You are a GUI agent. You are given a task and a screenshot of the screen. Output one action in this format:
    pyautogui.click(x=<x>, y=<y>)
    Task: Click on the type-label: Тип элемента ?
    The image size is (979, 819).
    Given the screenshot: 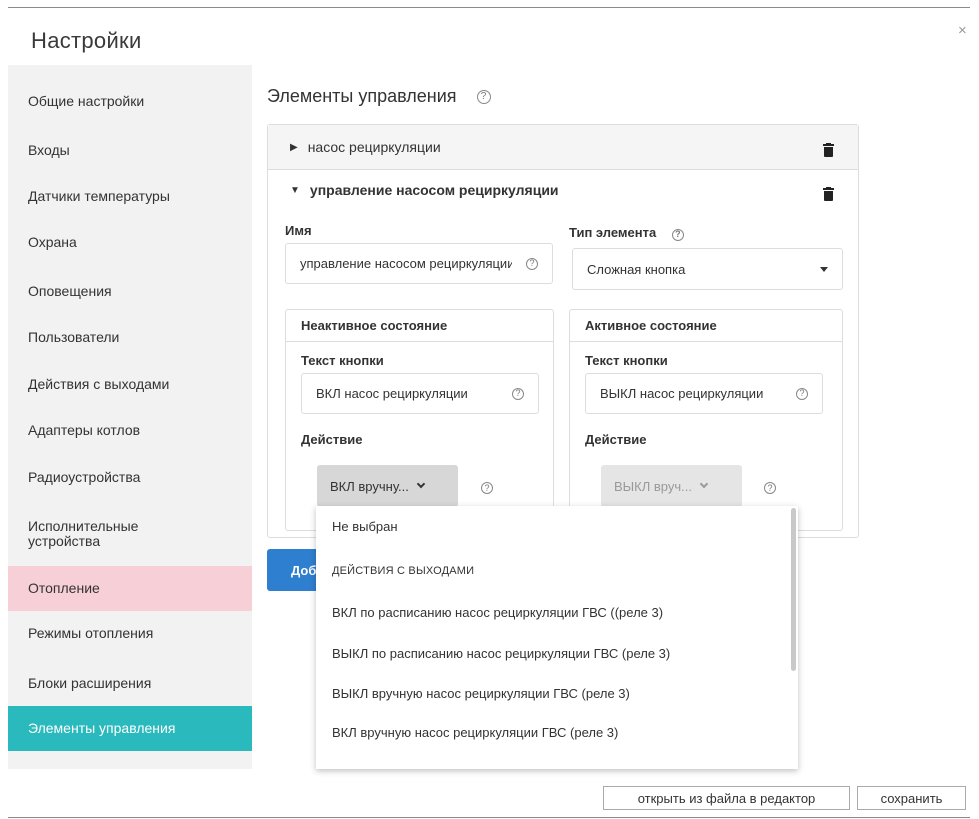 What is the action you would take?
    pyautogui.click(x=626, y=233)
    